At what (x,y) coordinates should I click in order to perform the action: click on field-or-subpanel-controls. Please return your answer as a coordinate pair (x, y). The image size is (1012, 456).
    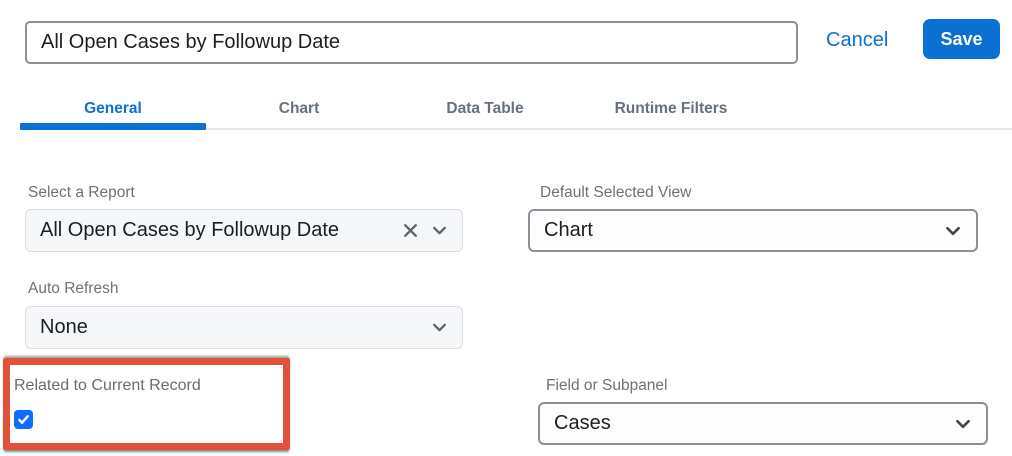
    Looking at the image, I should click on (963, 424).